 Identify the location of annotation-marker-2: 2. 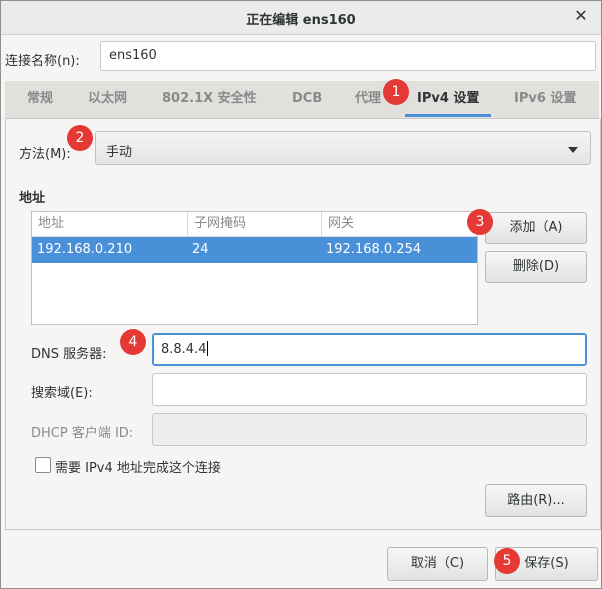
(80, 138).